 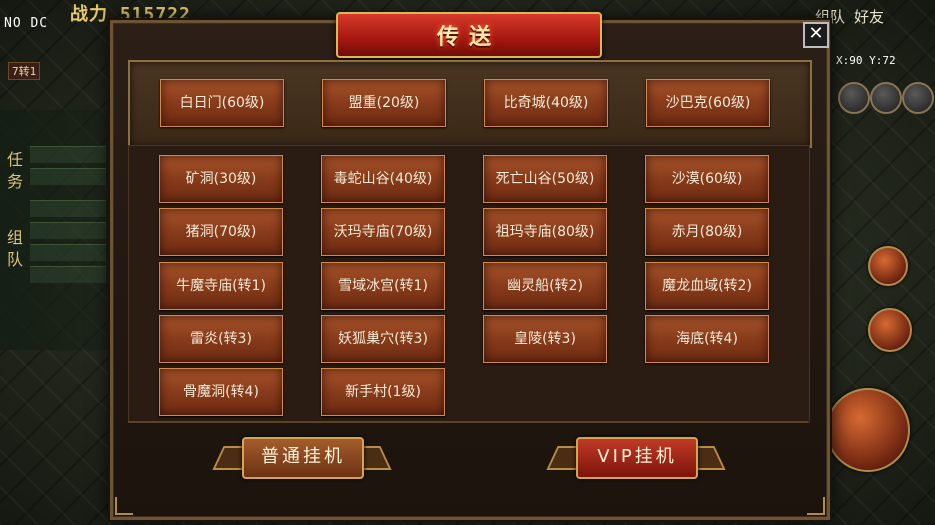 What do you see at coordinates (545, 339) in the screenshot?
I see `teleport-destination-button: 皇陵(转3)` at bounding box center [545, 339].